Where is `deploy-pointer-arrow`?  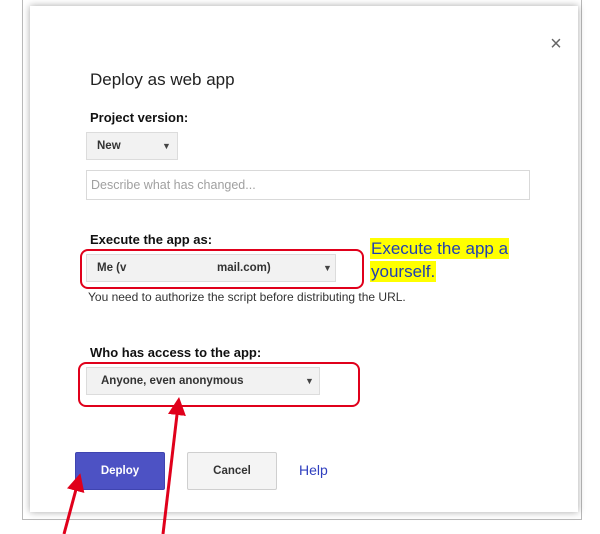 deploy-pointer-arrow is located at coordinates (73, 503).